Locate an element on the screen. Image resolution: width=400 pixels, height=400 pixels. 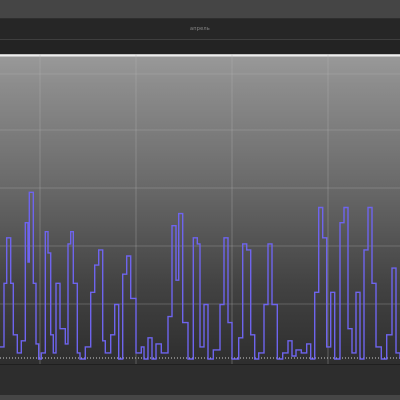
window-top-bar is located at coordinates (200, 9).